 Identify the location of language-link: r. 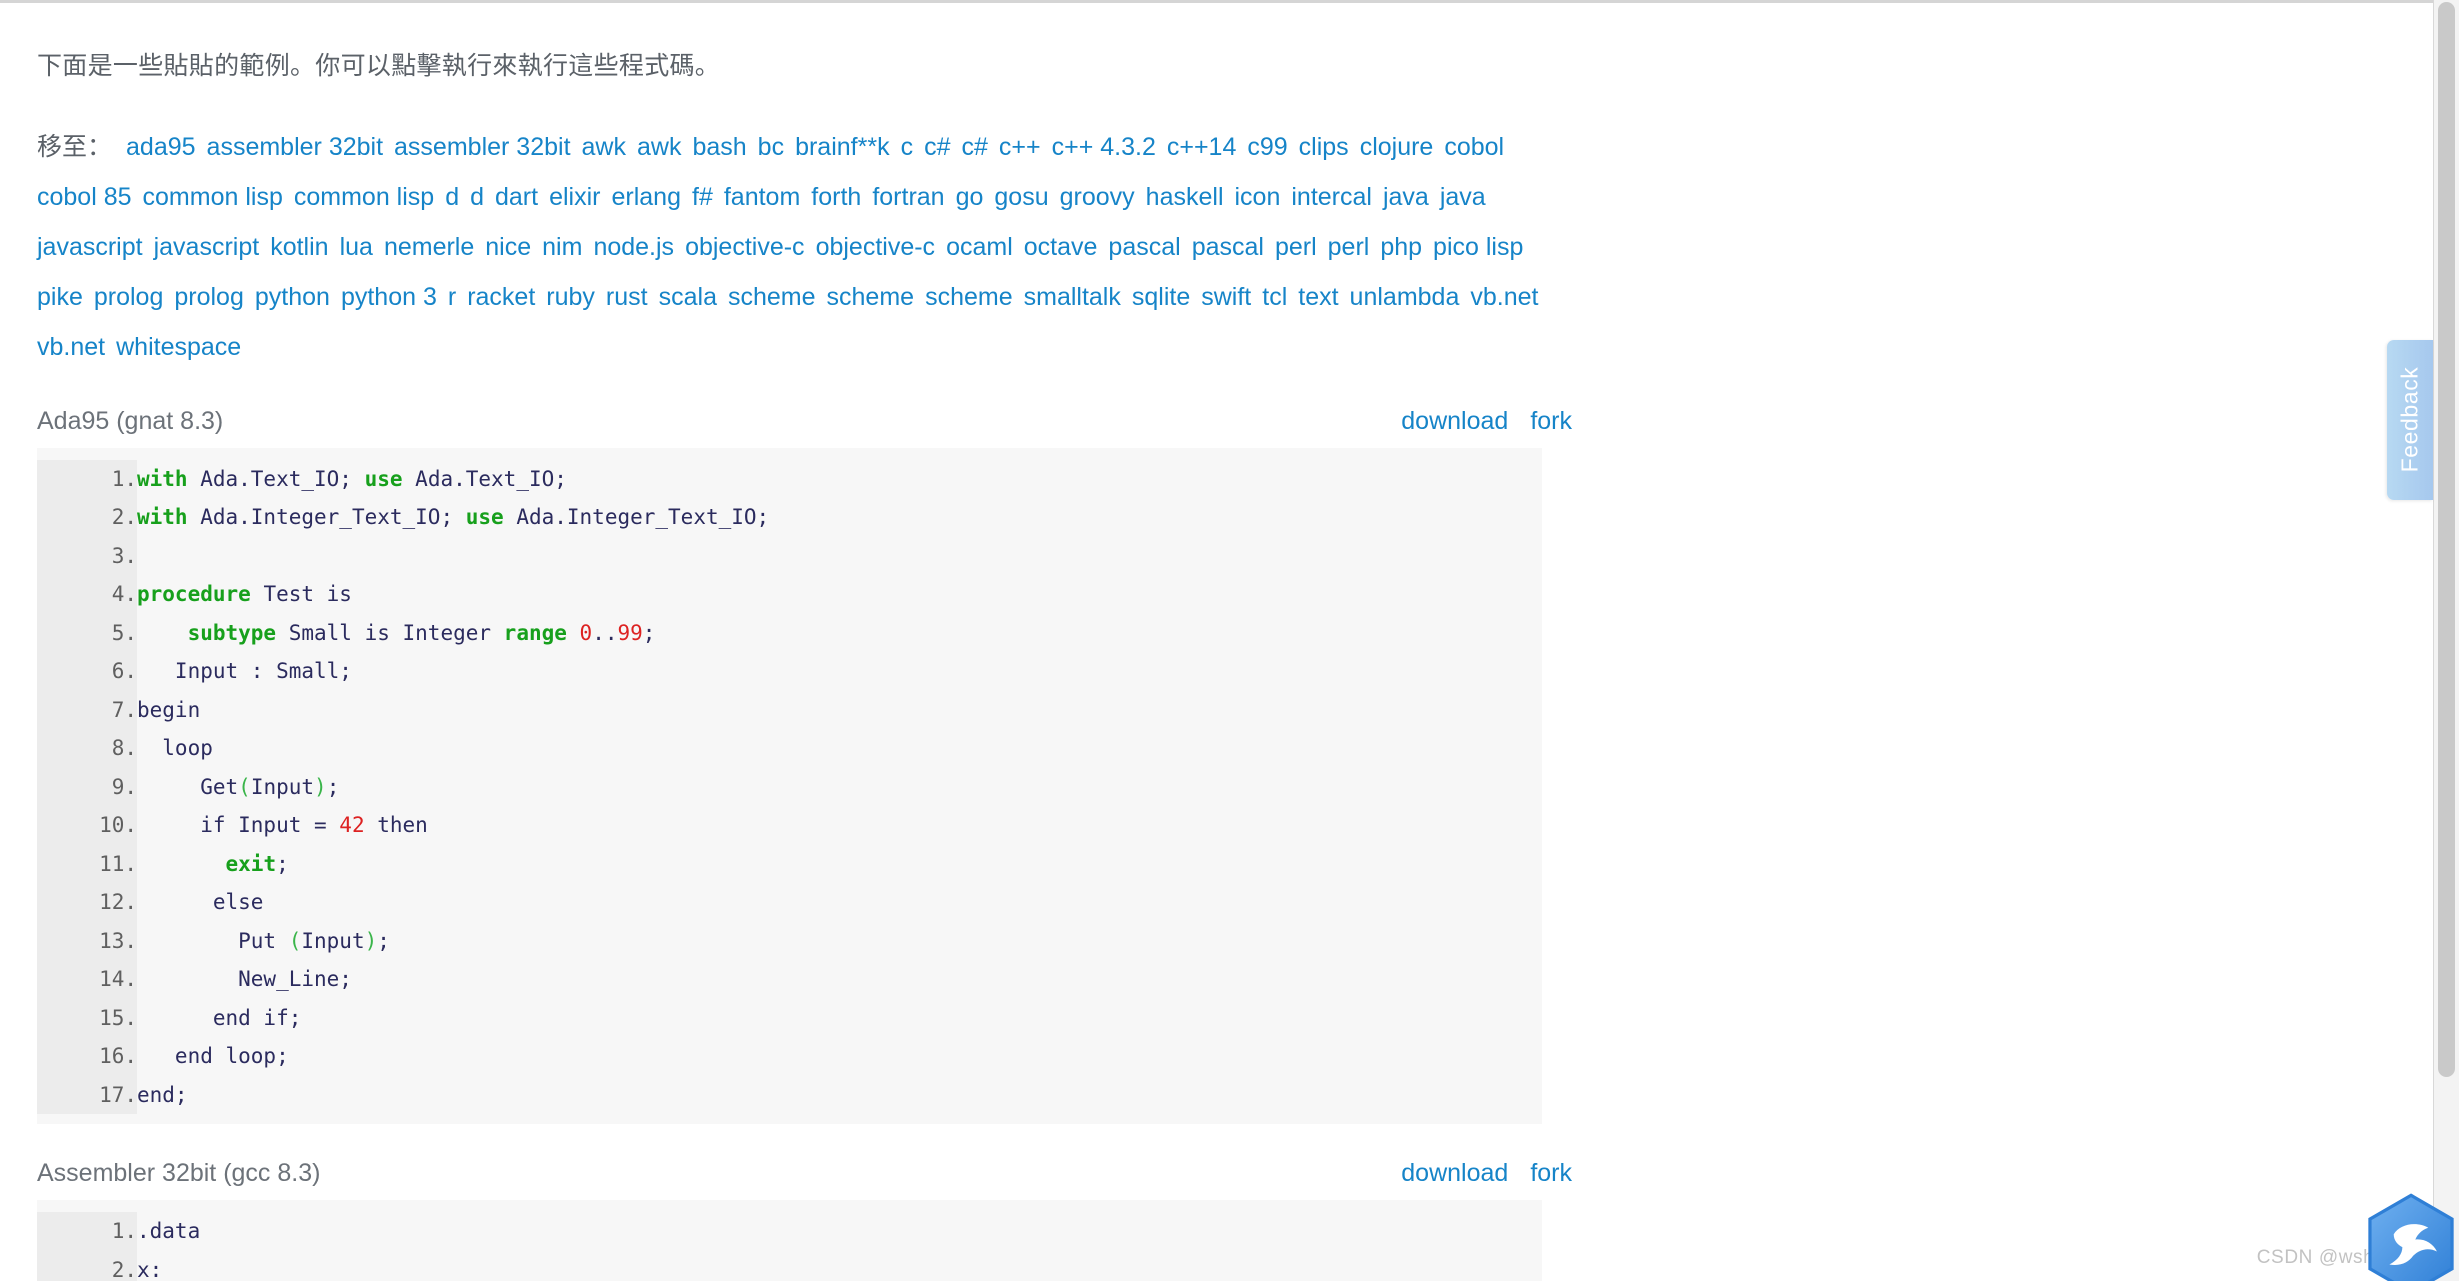
(452, 297).